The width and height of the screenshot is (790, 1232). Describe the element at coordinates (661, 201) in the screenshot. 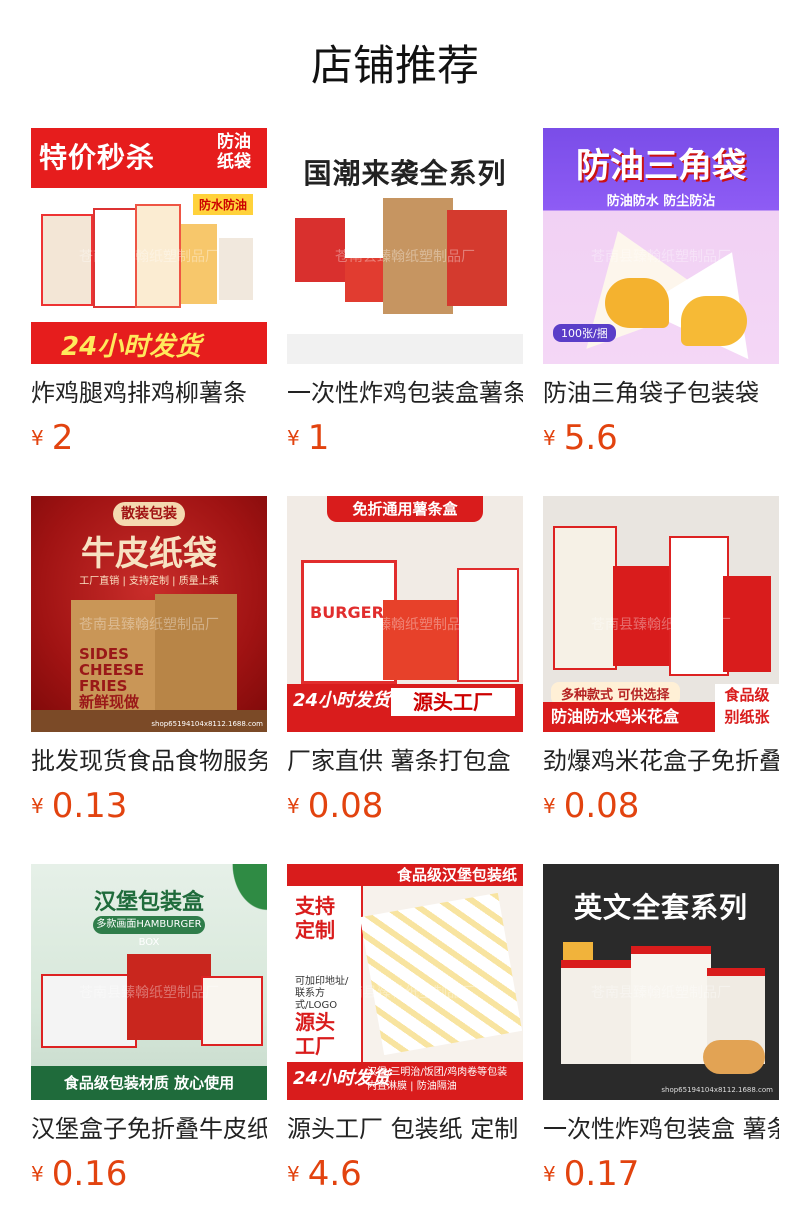

I see `image-subheadline: 防油防水 防尘防沾` at that location.